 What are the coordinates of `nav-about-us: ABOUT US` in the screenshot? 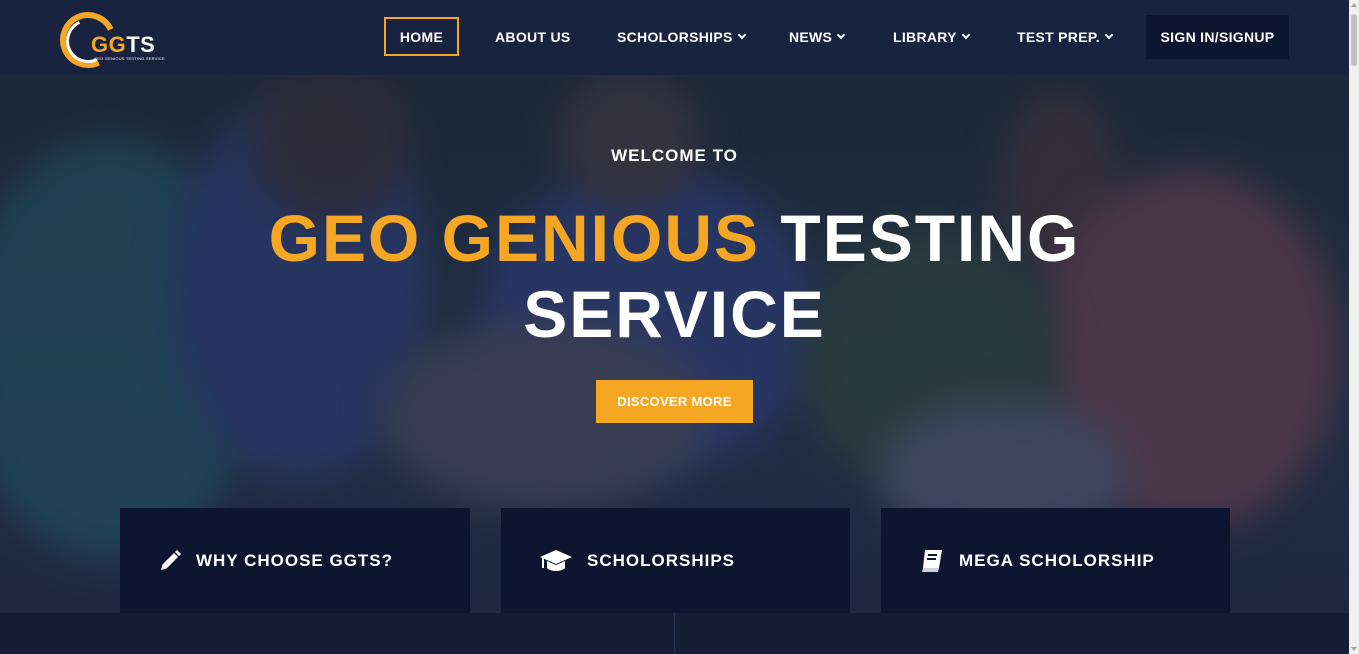 It's located at (533, 36).